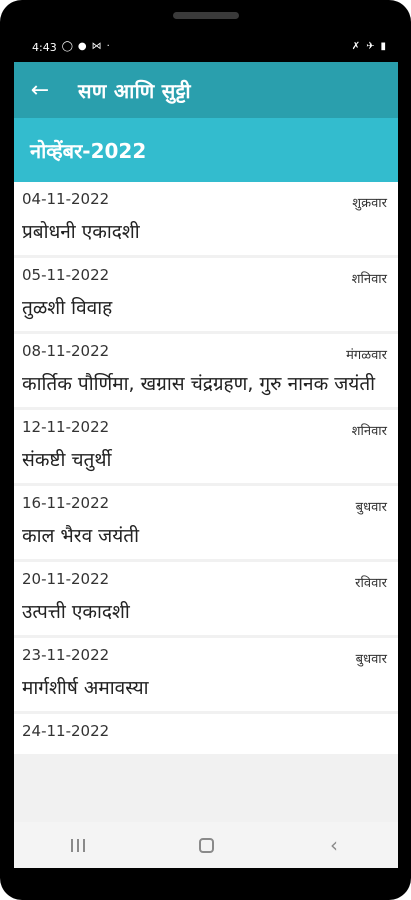 This screenshot has width=411, height=900. Describe the element at coordinates (66, 427) in the screenshot. I see `item-date: 12-11-2022` at that location.